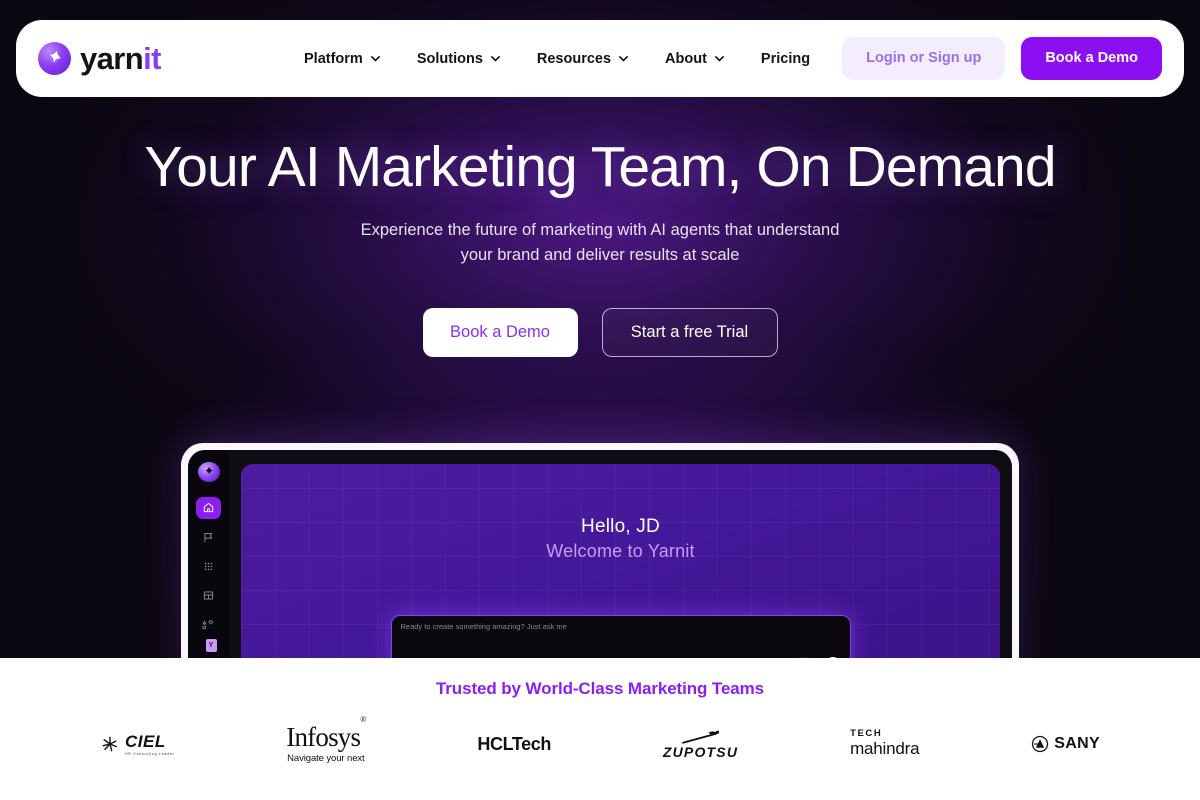  I want to click on client-logo-infosys: Infosys® Navigate your next, so click(326, 741).